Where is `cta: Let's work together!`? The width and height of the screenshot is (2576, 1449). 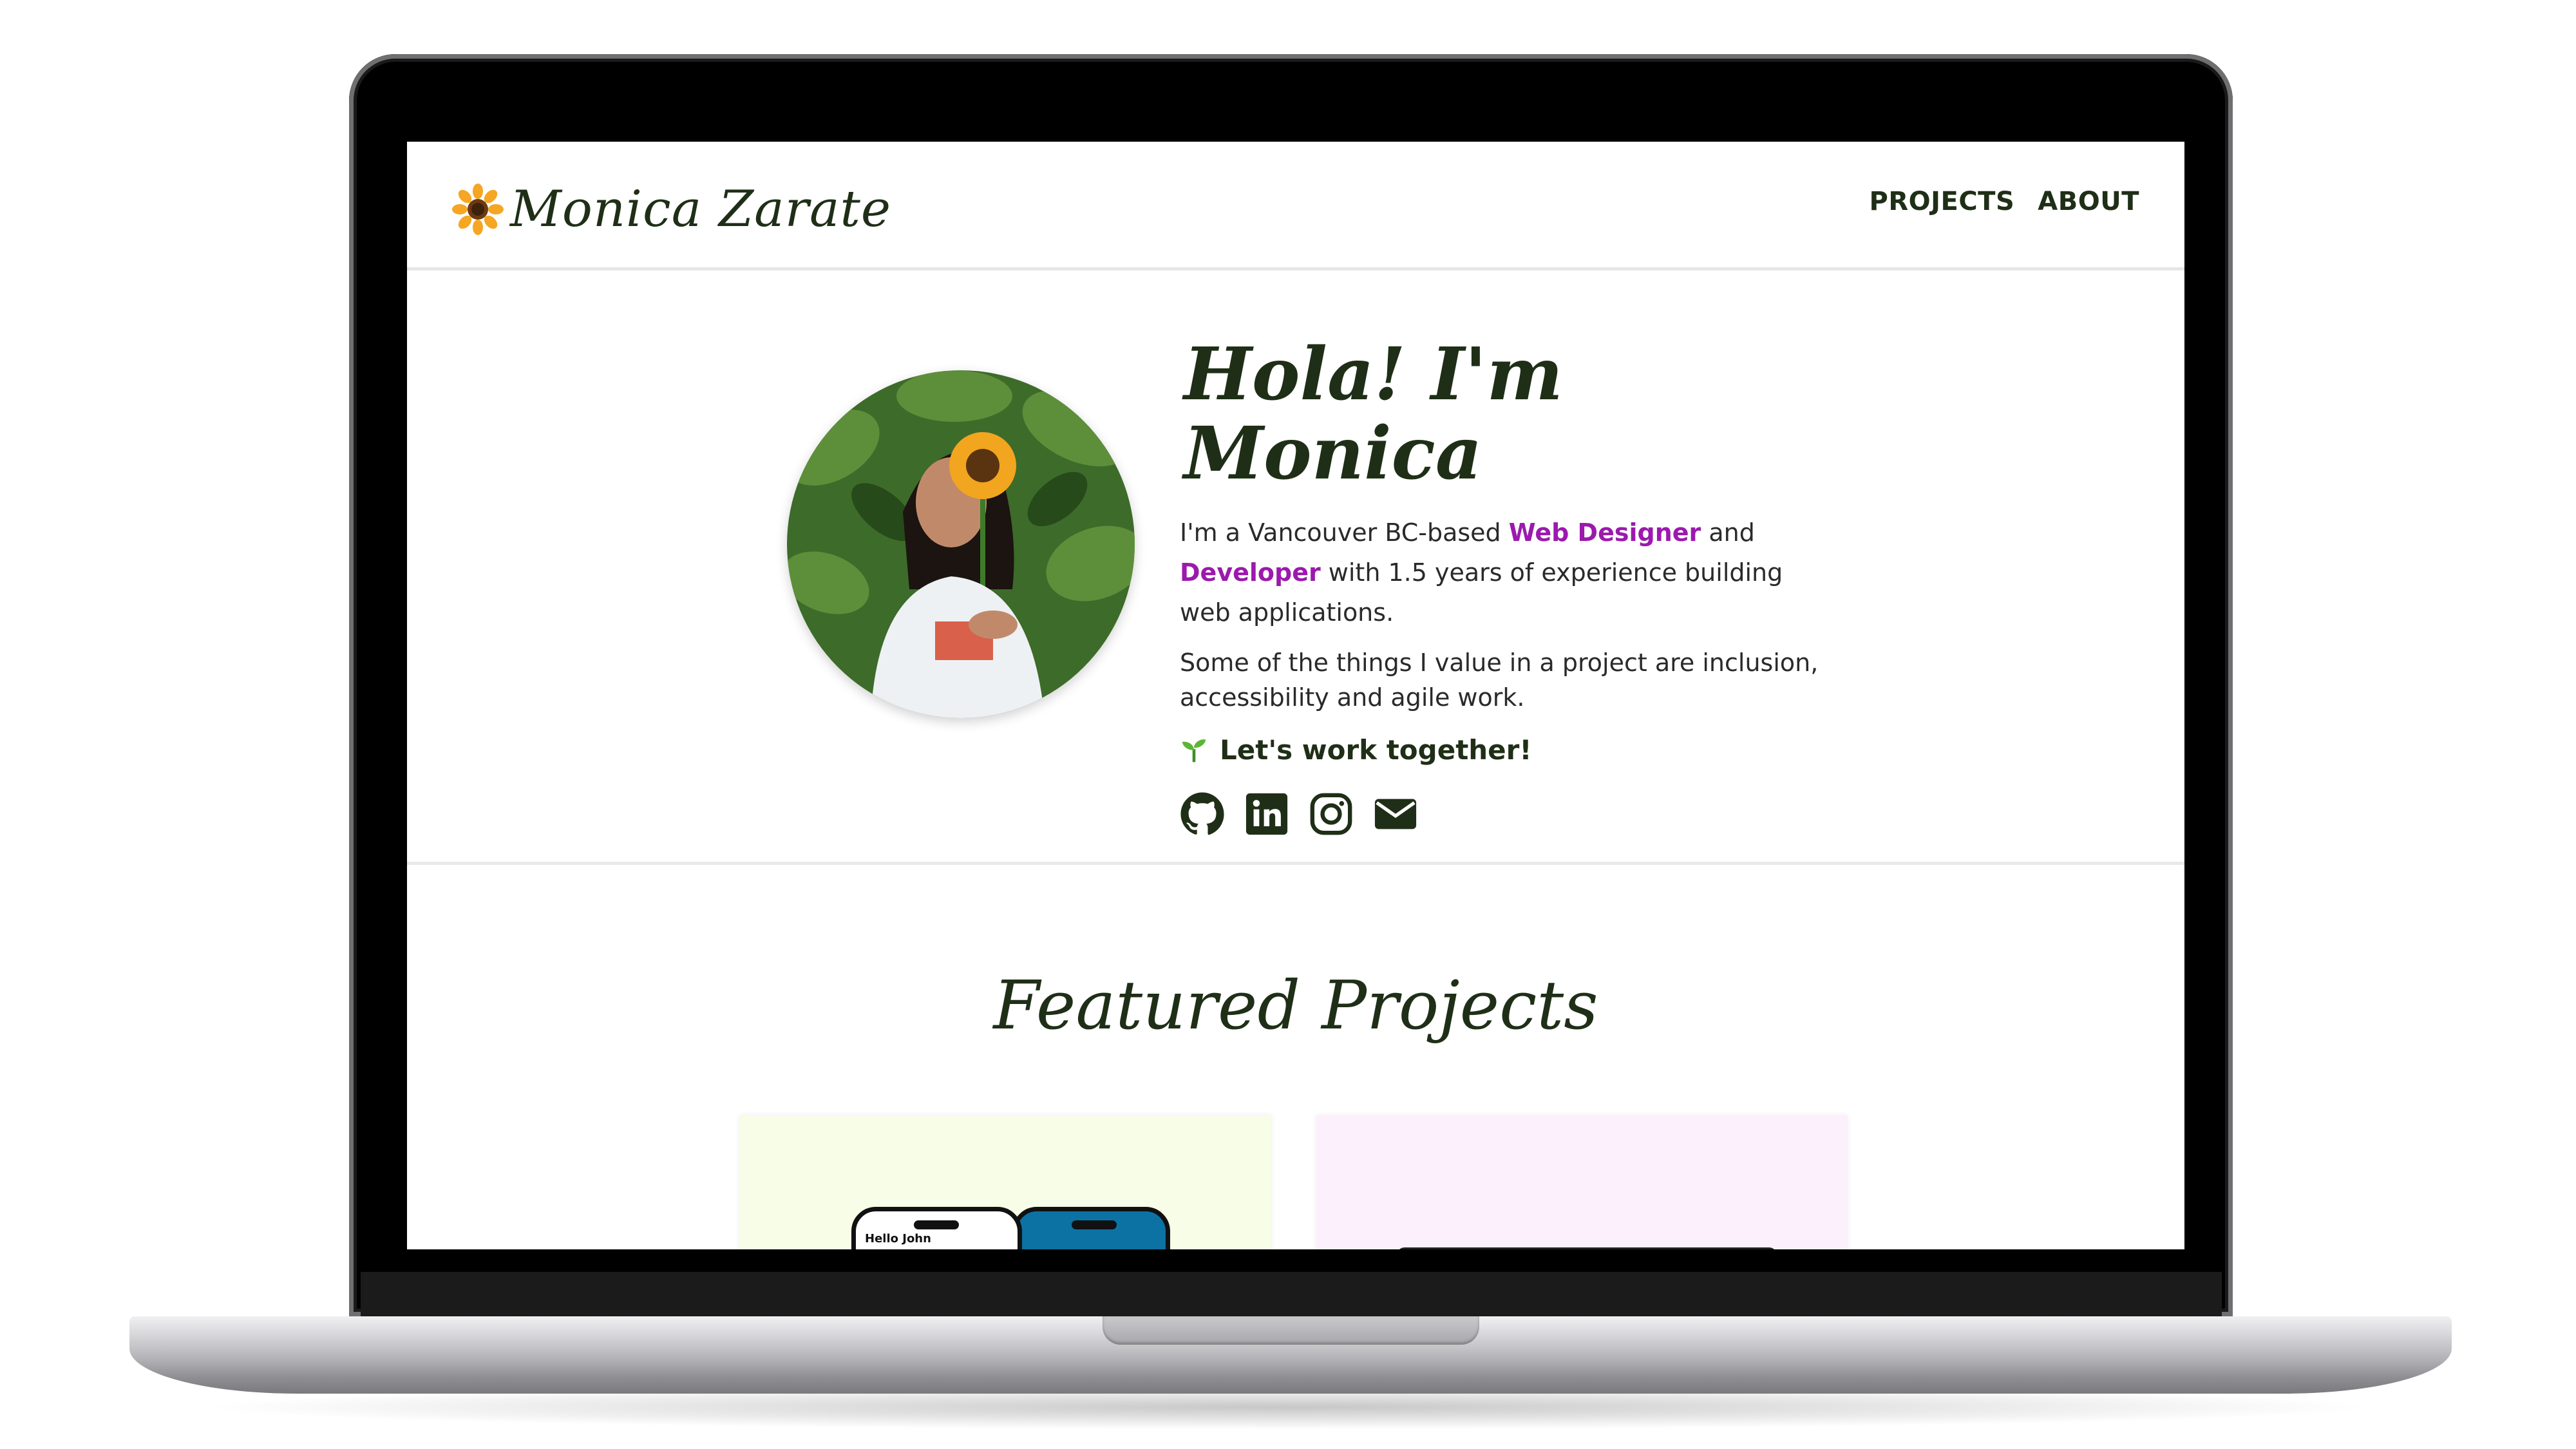
cta: Let's work together! is located at coordinates (1508, 750).